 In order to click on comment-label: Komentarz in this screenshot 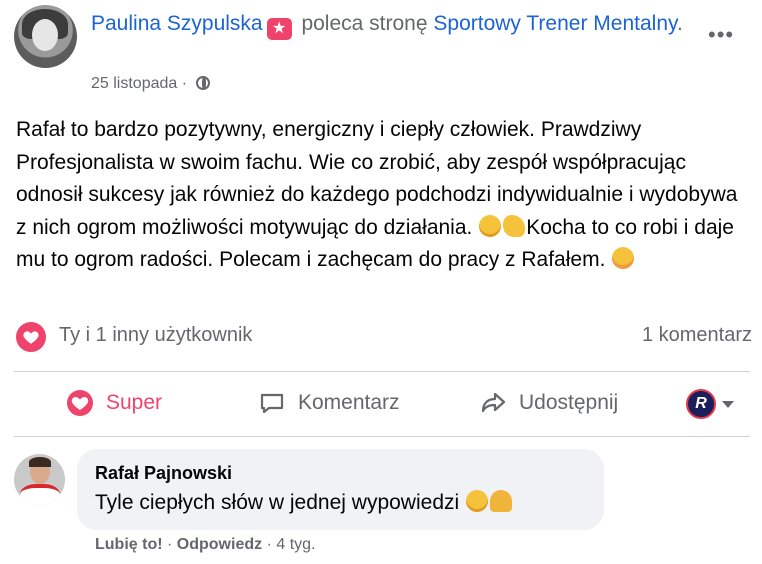, I will do `click(349, 402)`.